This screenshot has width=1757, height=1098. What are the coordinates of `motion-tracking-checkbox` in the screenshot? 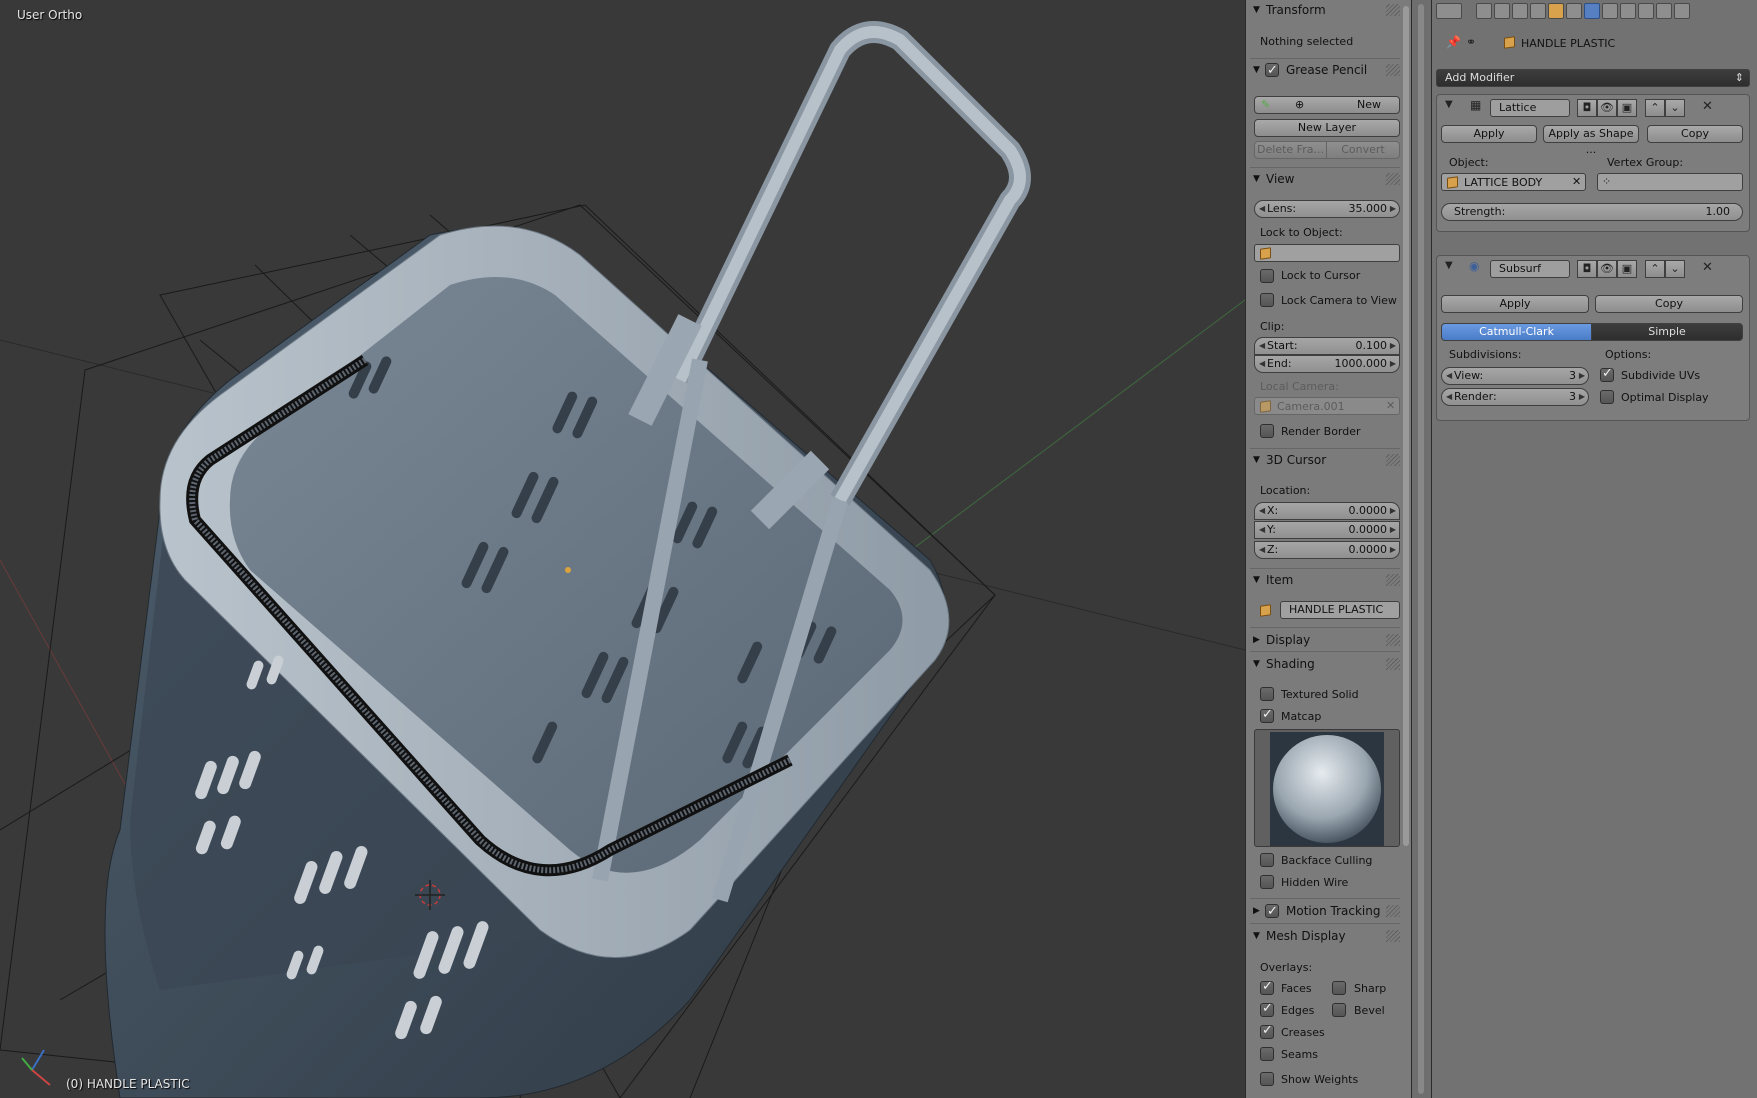 It's located at (1272, 912).